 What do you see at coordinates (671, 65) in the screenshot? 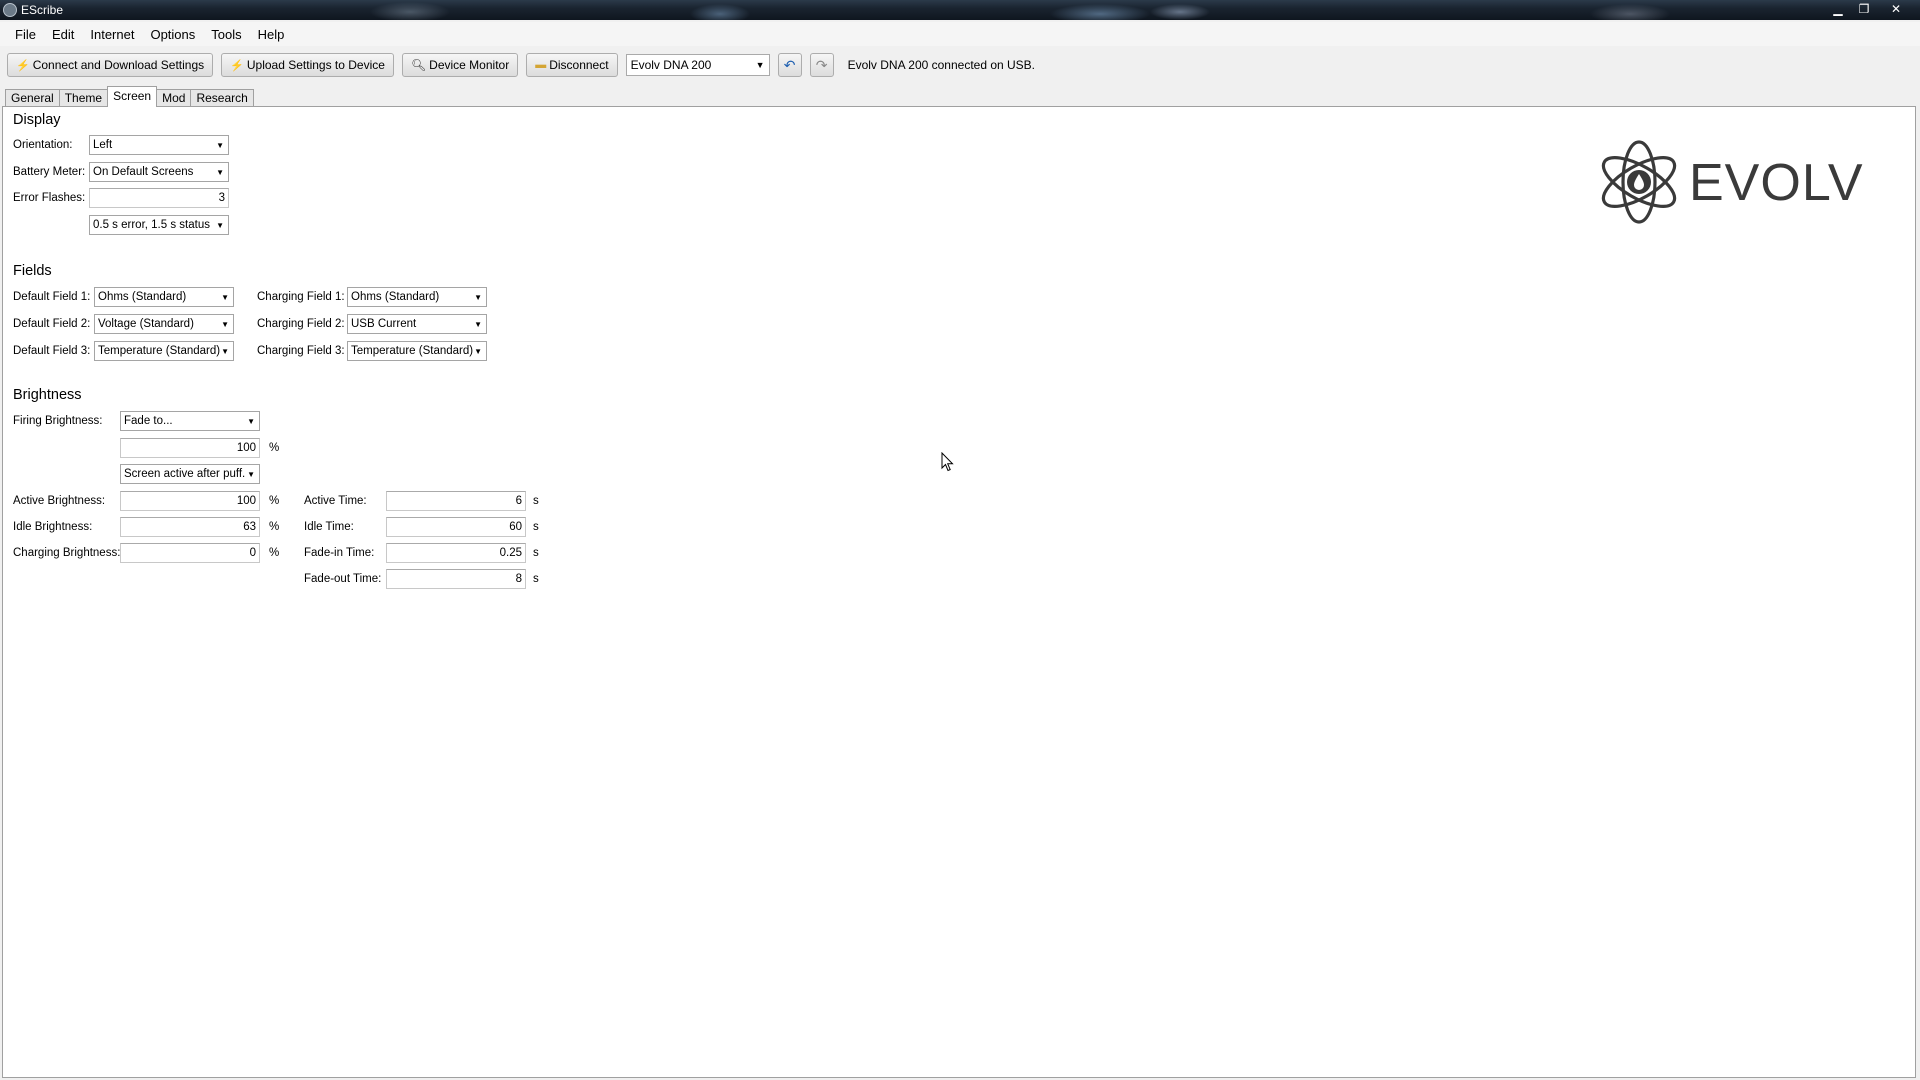
I see `device-select-value: Evolv DNA 200` at bounding box center [671, 65].